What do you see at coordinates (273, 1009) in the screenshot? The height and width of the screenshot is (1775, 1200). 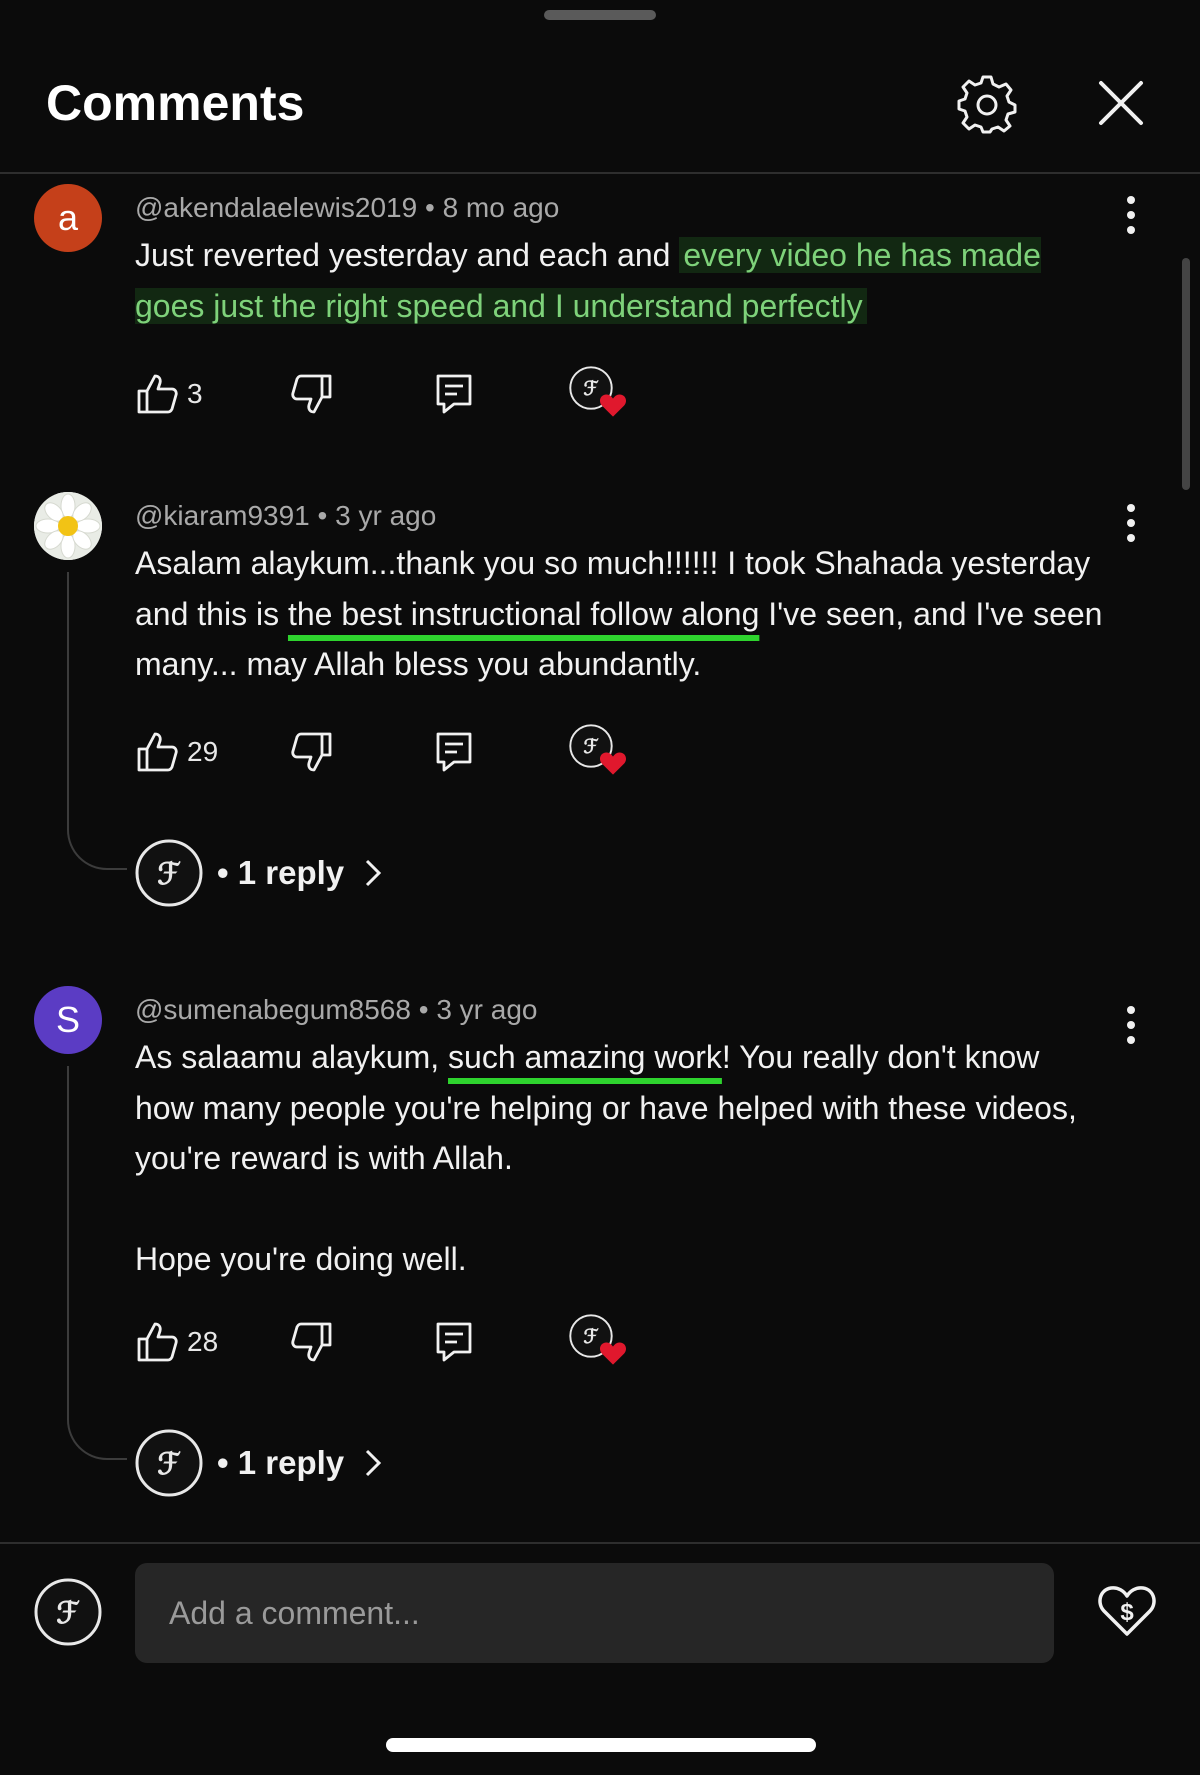 I see `comment-author: @sumenabegum8568` at bounding box center [273, 1009].